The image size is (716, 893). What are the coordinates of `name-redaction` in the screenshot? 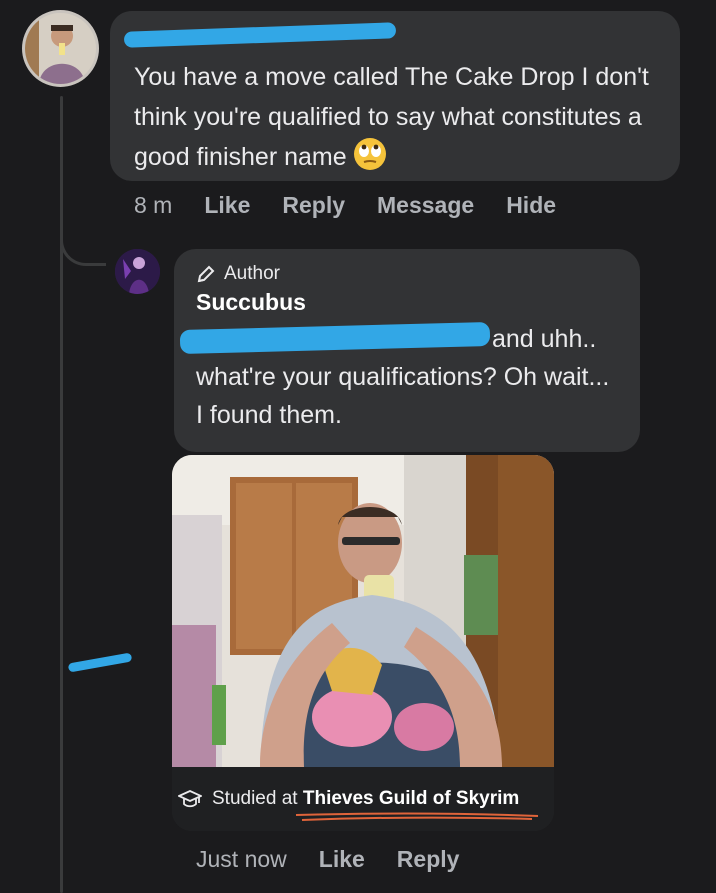 It's located at (260, 35).